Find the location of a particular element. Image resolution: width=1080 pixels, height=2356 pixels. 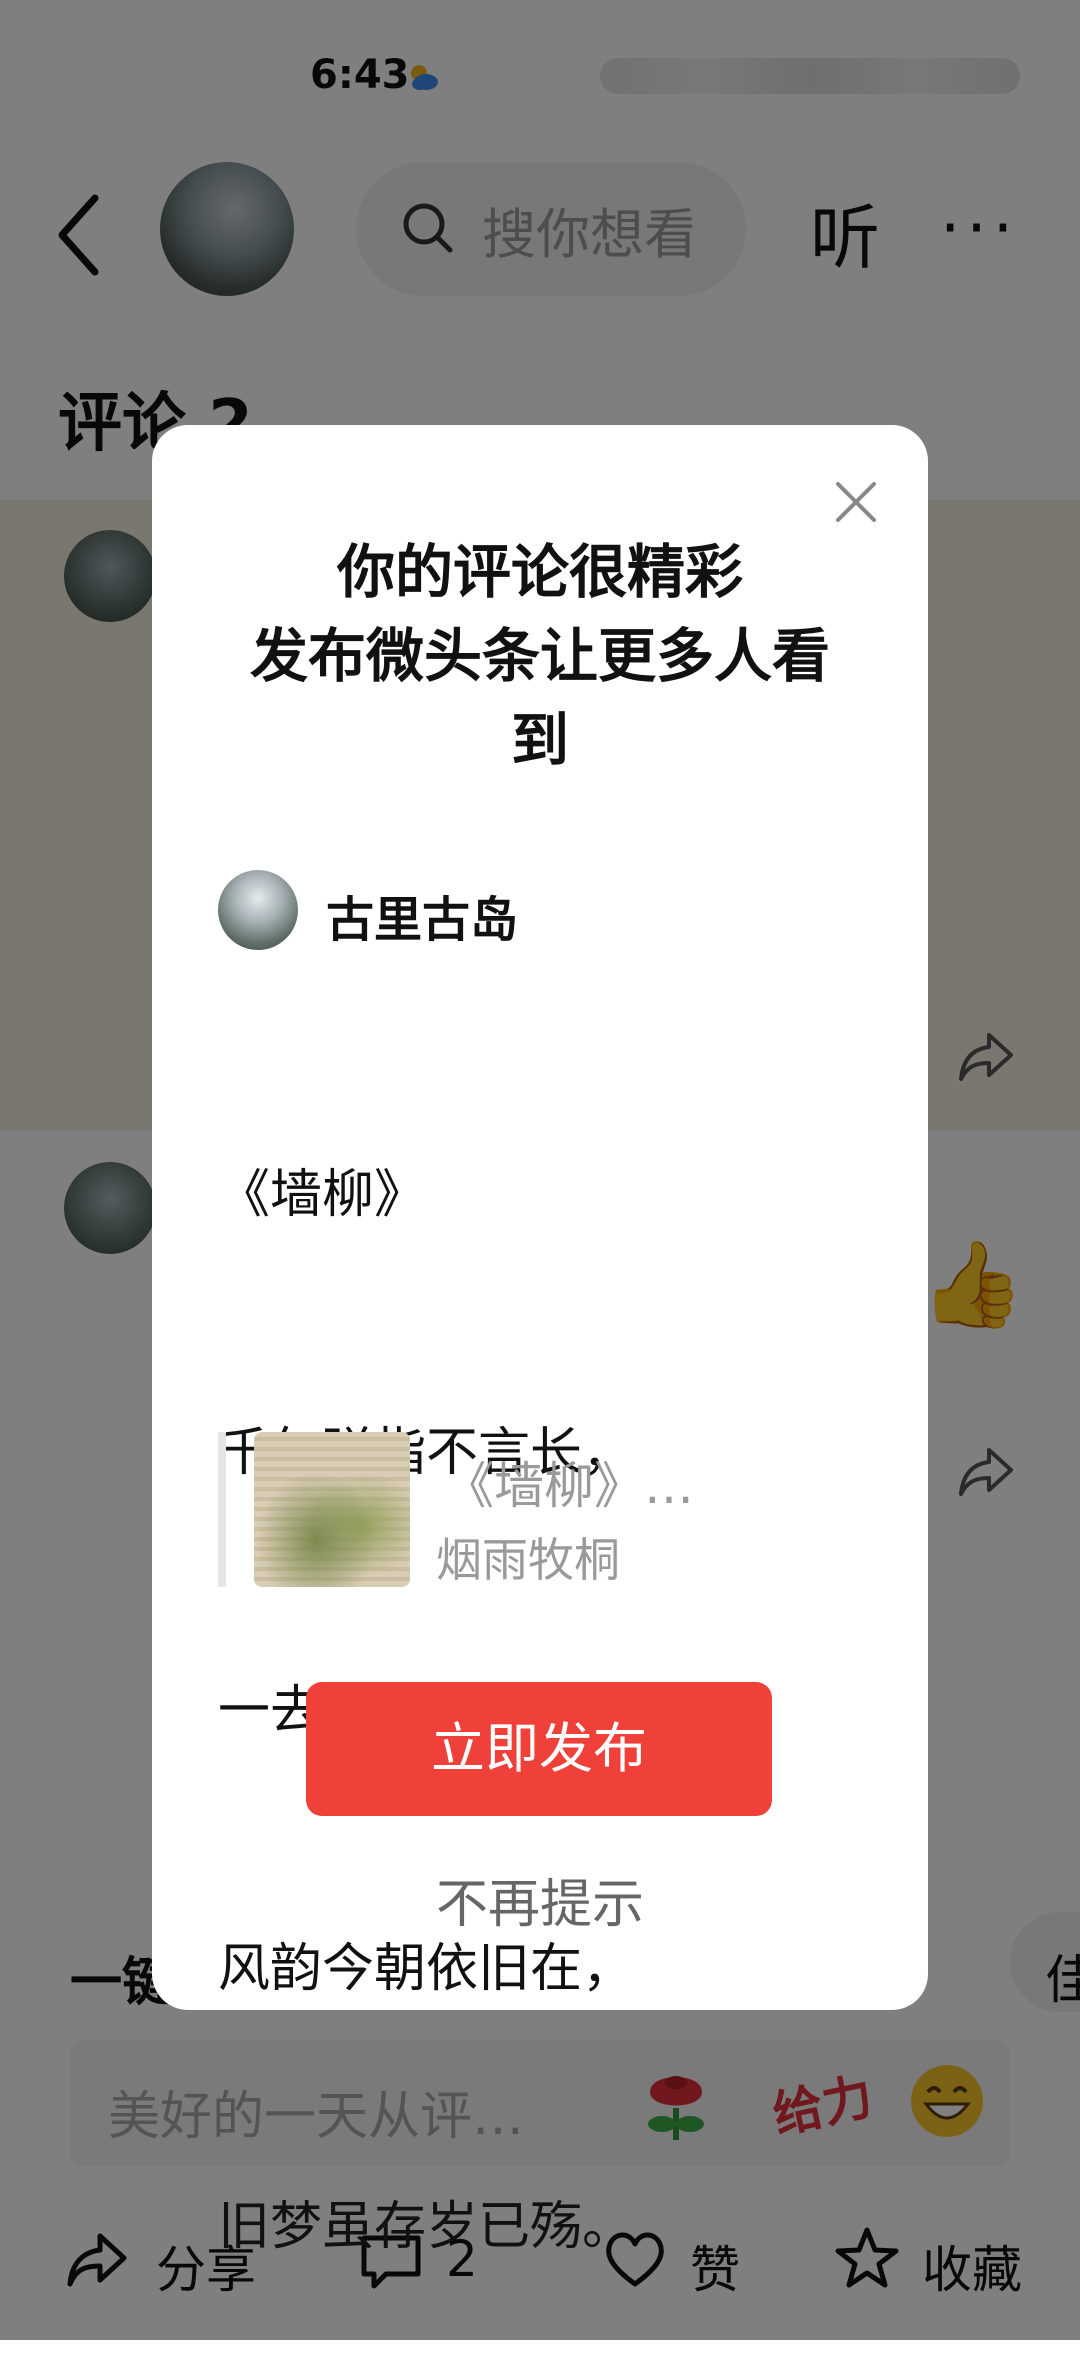

quote-divider is located at coordinates (222, 1509).